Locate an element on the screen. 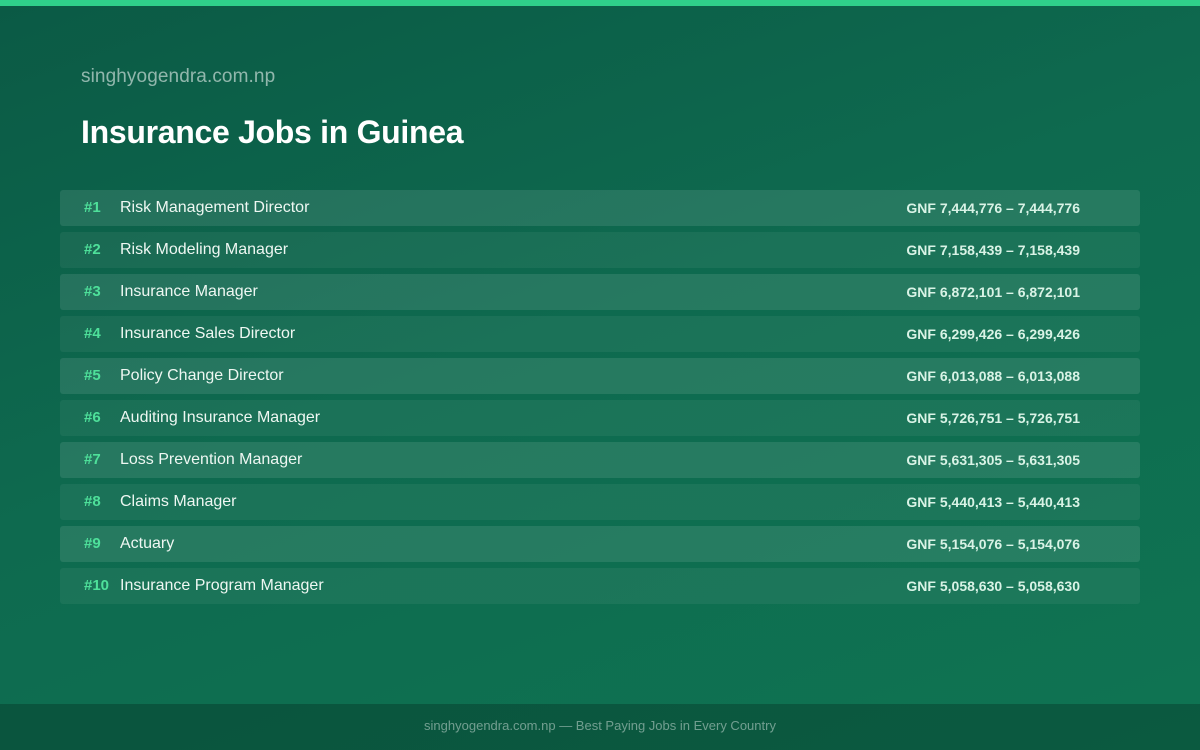 Image resolution: width=1200 pixels, height=750 pixels. rank-number: #3 is located at coordinates (92, 291).